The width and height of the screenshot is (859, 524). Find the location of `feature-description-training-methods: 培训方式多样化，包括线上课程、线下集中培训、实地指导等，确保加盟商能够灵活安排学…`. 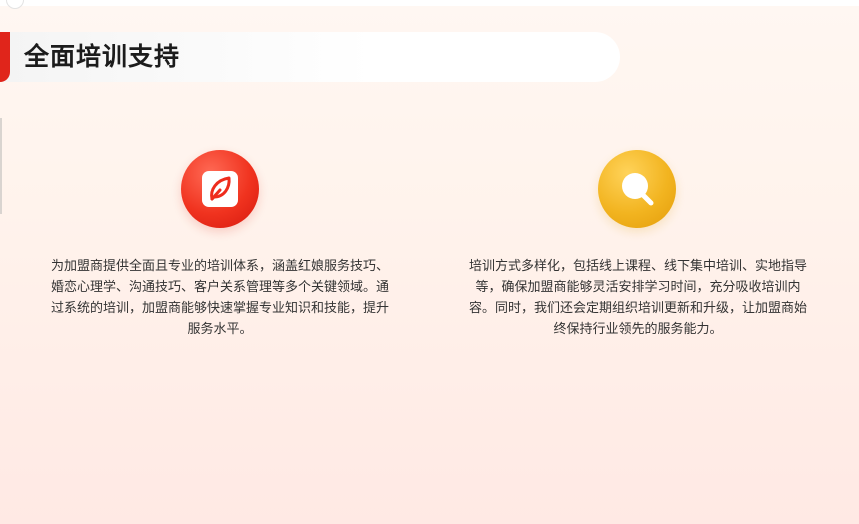

feature-description-training-methods: 培训方式多样化，包括线上课程、线下集中培训、实地指导等，确保加盟商能够灵活安排学… is located at coordinates (637, 298).